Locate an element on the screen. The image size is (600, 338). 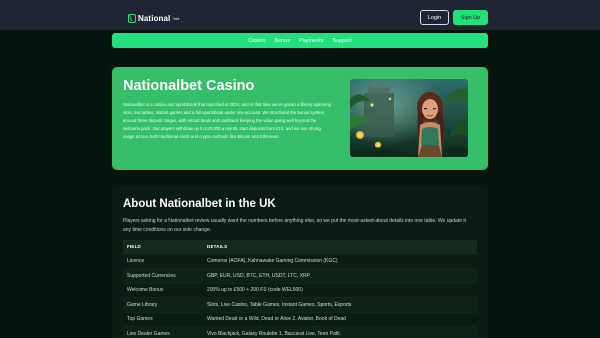
row-field: Supported Currencies is located at coordinates (151, 275).